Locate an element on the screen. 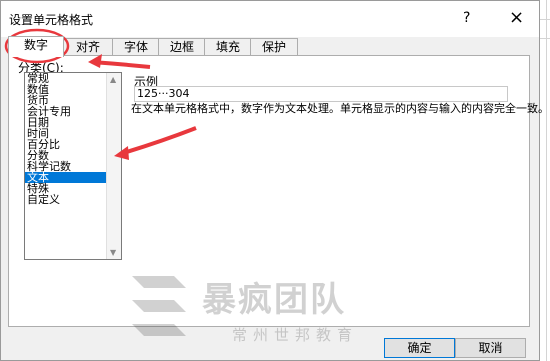 Image resolution: width=550 pixels, height=361 pixels. dialog-title: 设置单元格格式 is located at coordinates (51, 20).